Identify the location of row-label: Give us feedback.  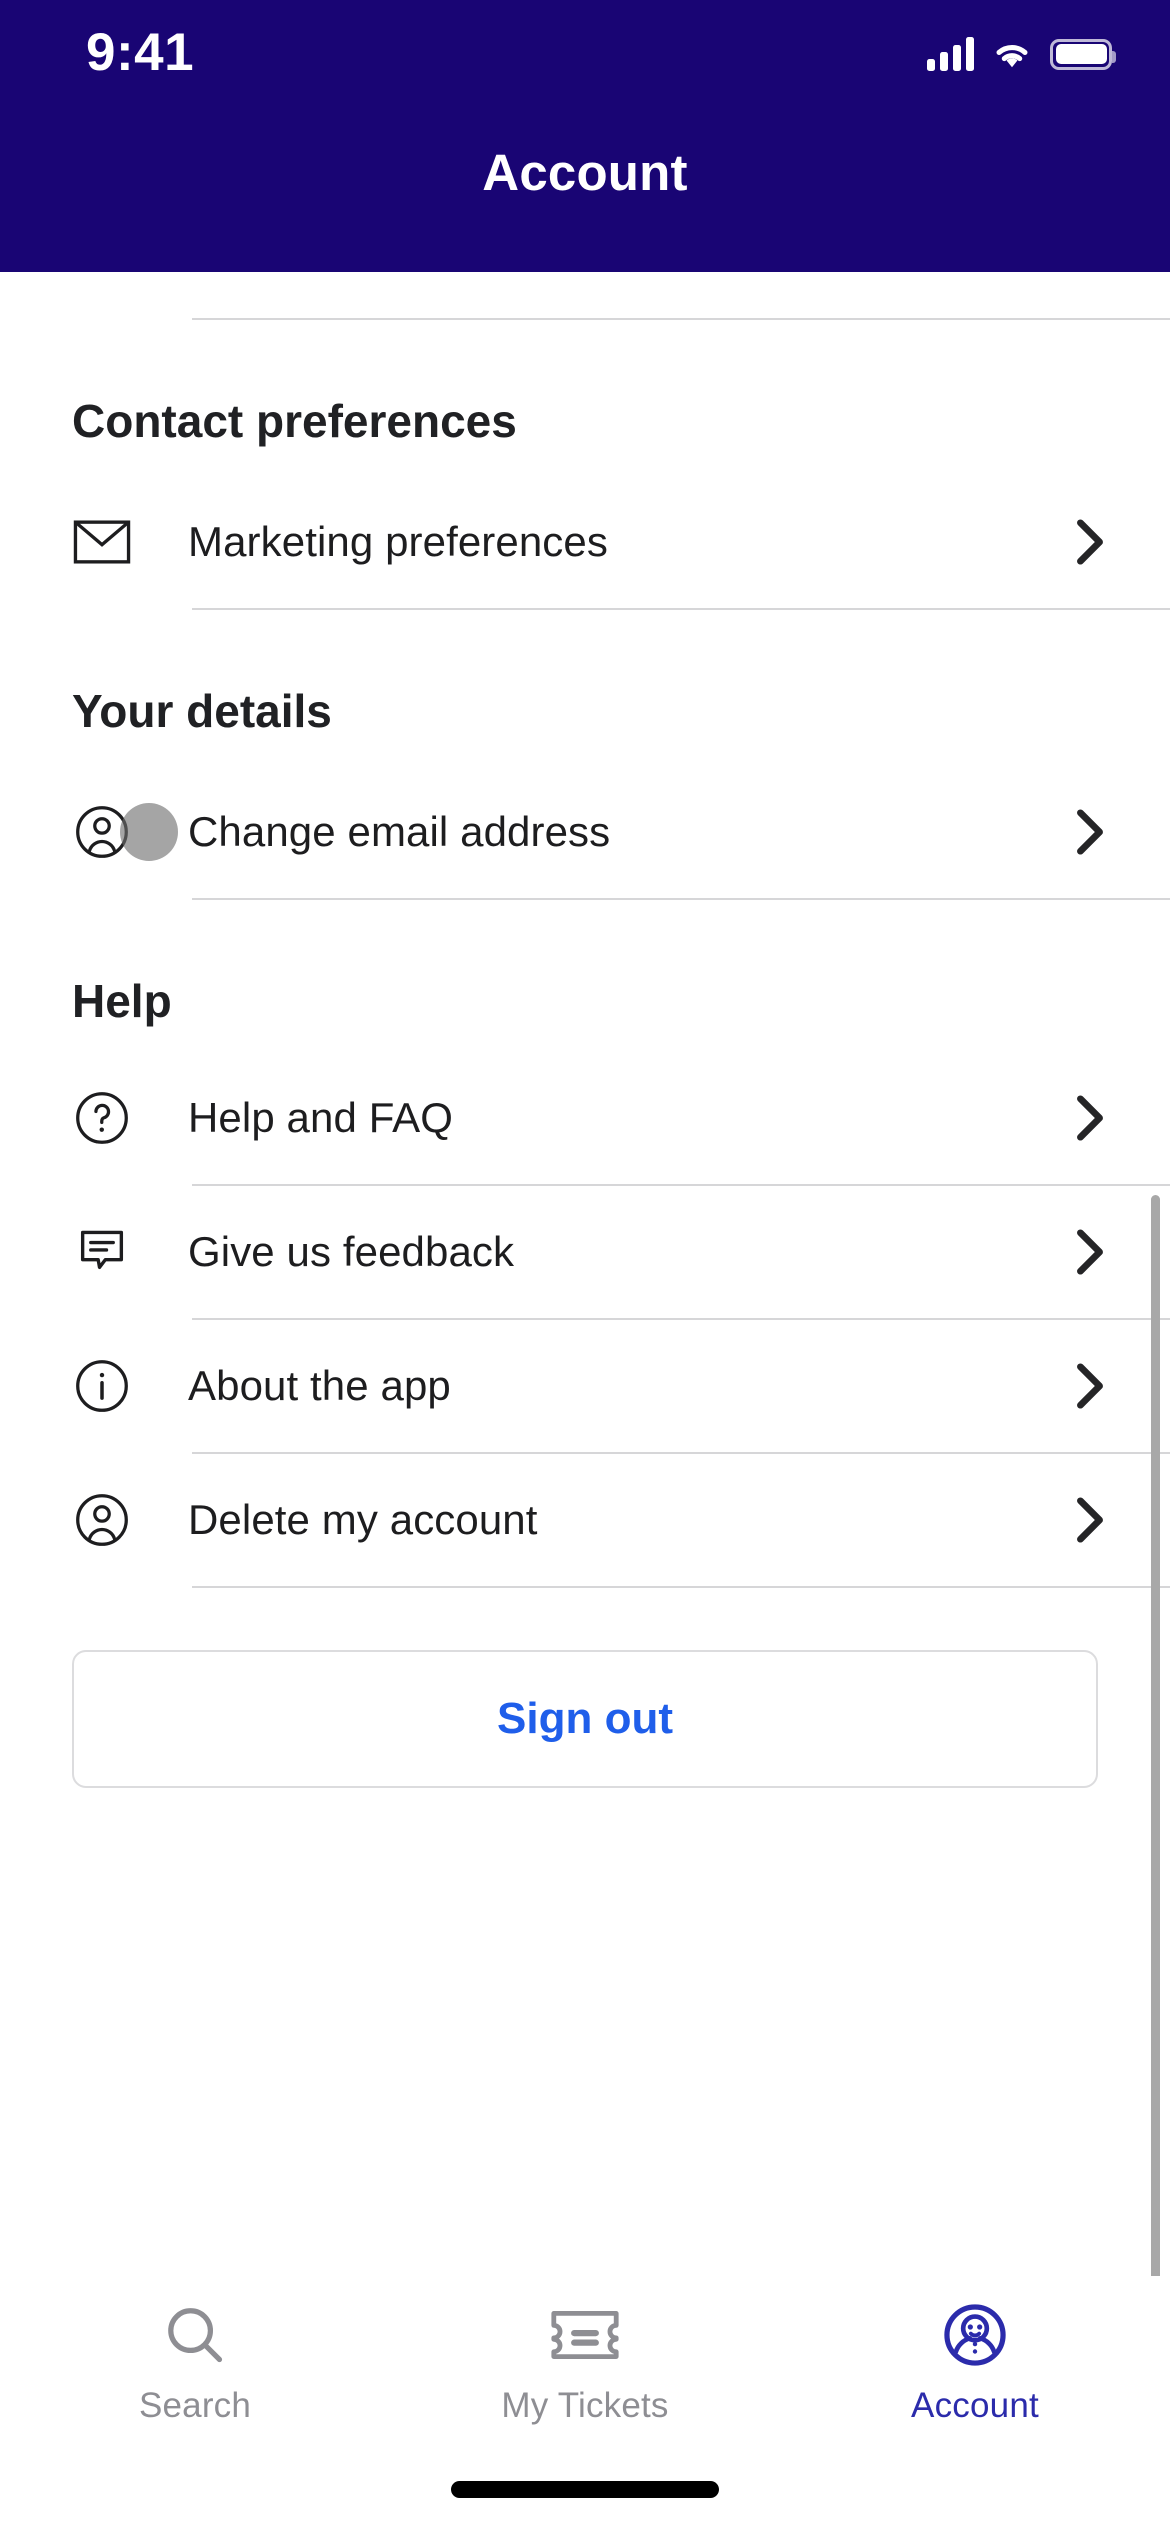
(351, 1251).